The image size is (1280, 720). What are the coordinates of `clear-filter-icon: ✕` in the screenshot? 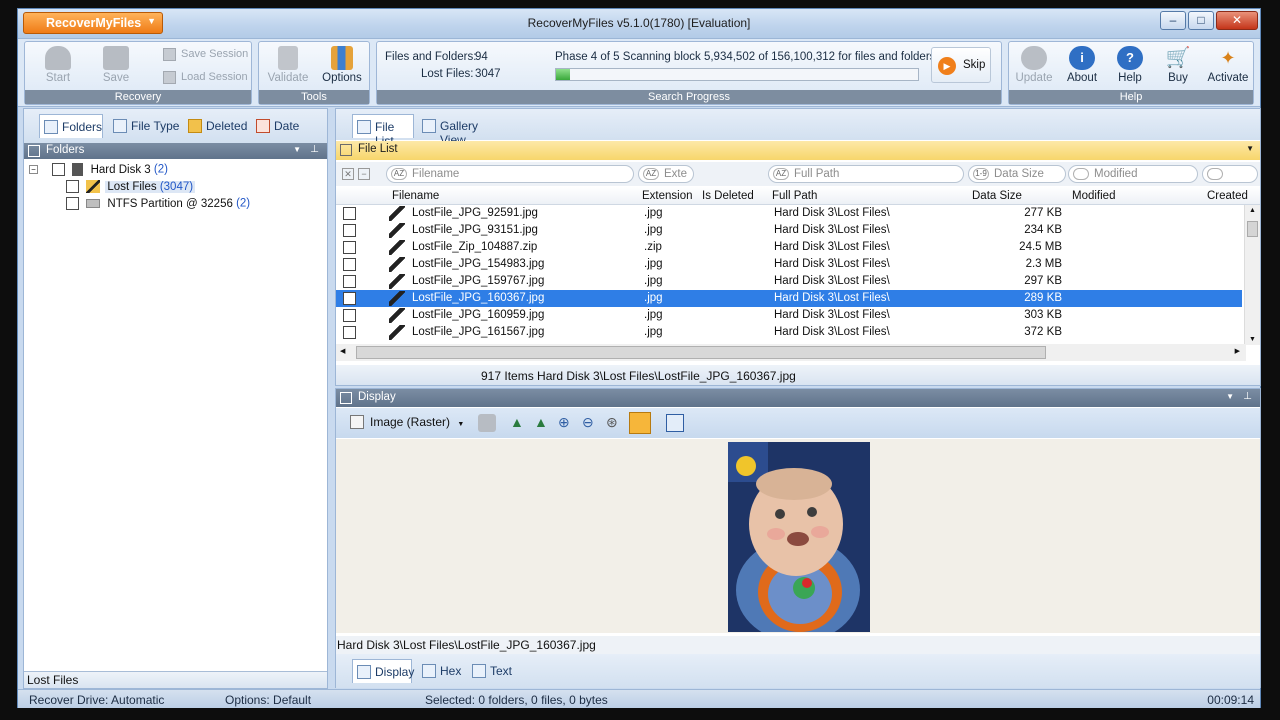 It's located at (348, 174).